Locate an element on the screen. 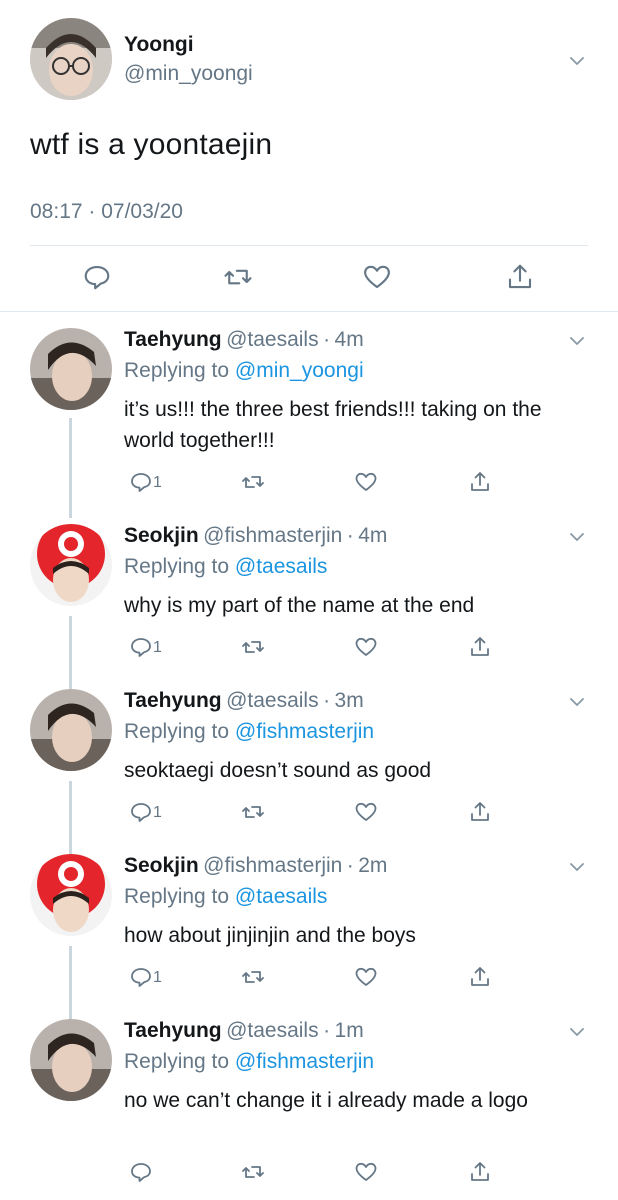 The height and width of the screenshot is (1200, 618). reply-time: 3m is located at coordinates (349, 700).